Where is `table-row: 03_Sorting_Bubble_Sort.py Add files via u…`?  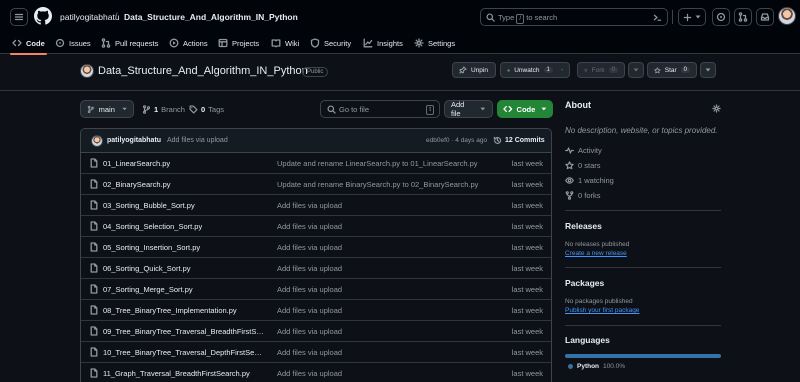
table-row: 03_Sorting_Bubble_Sort.py Add files via u… is located at coordinates (316, 205).